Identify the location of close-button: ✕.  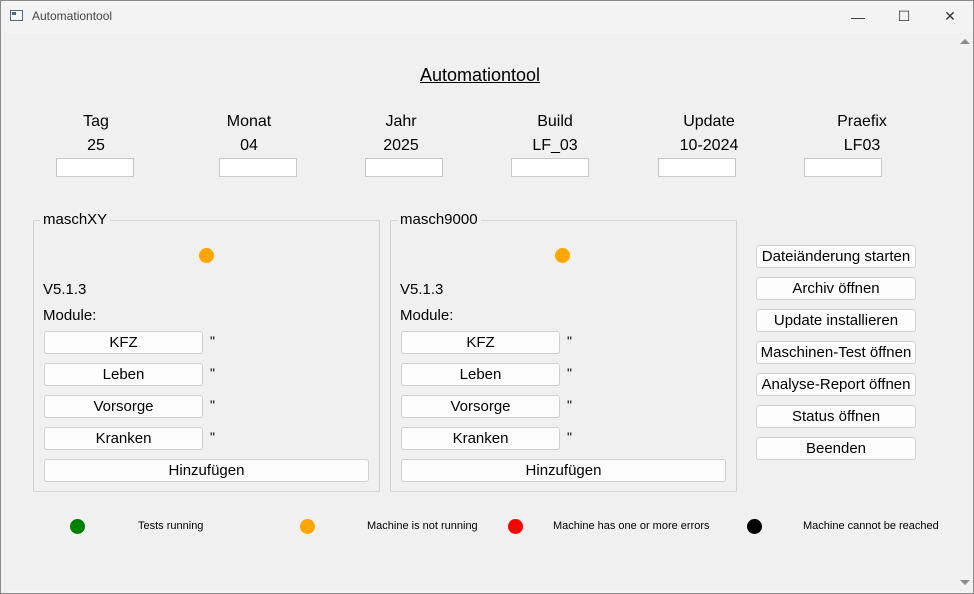
(950, 16).